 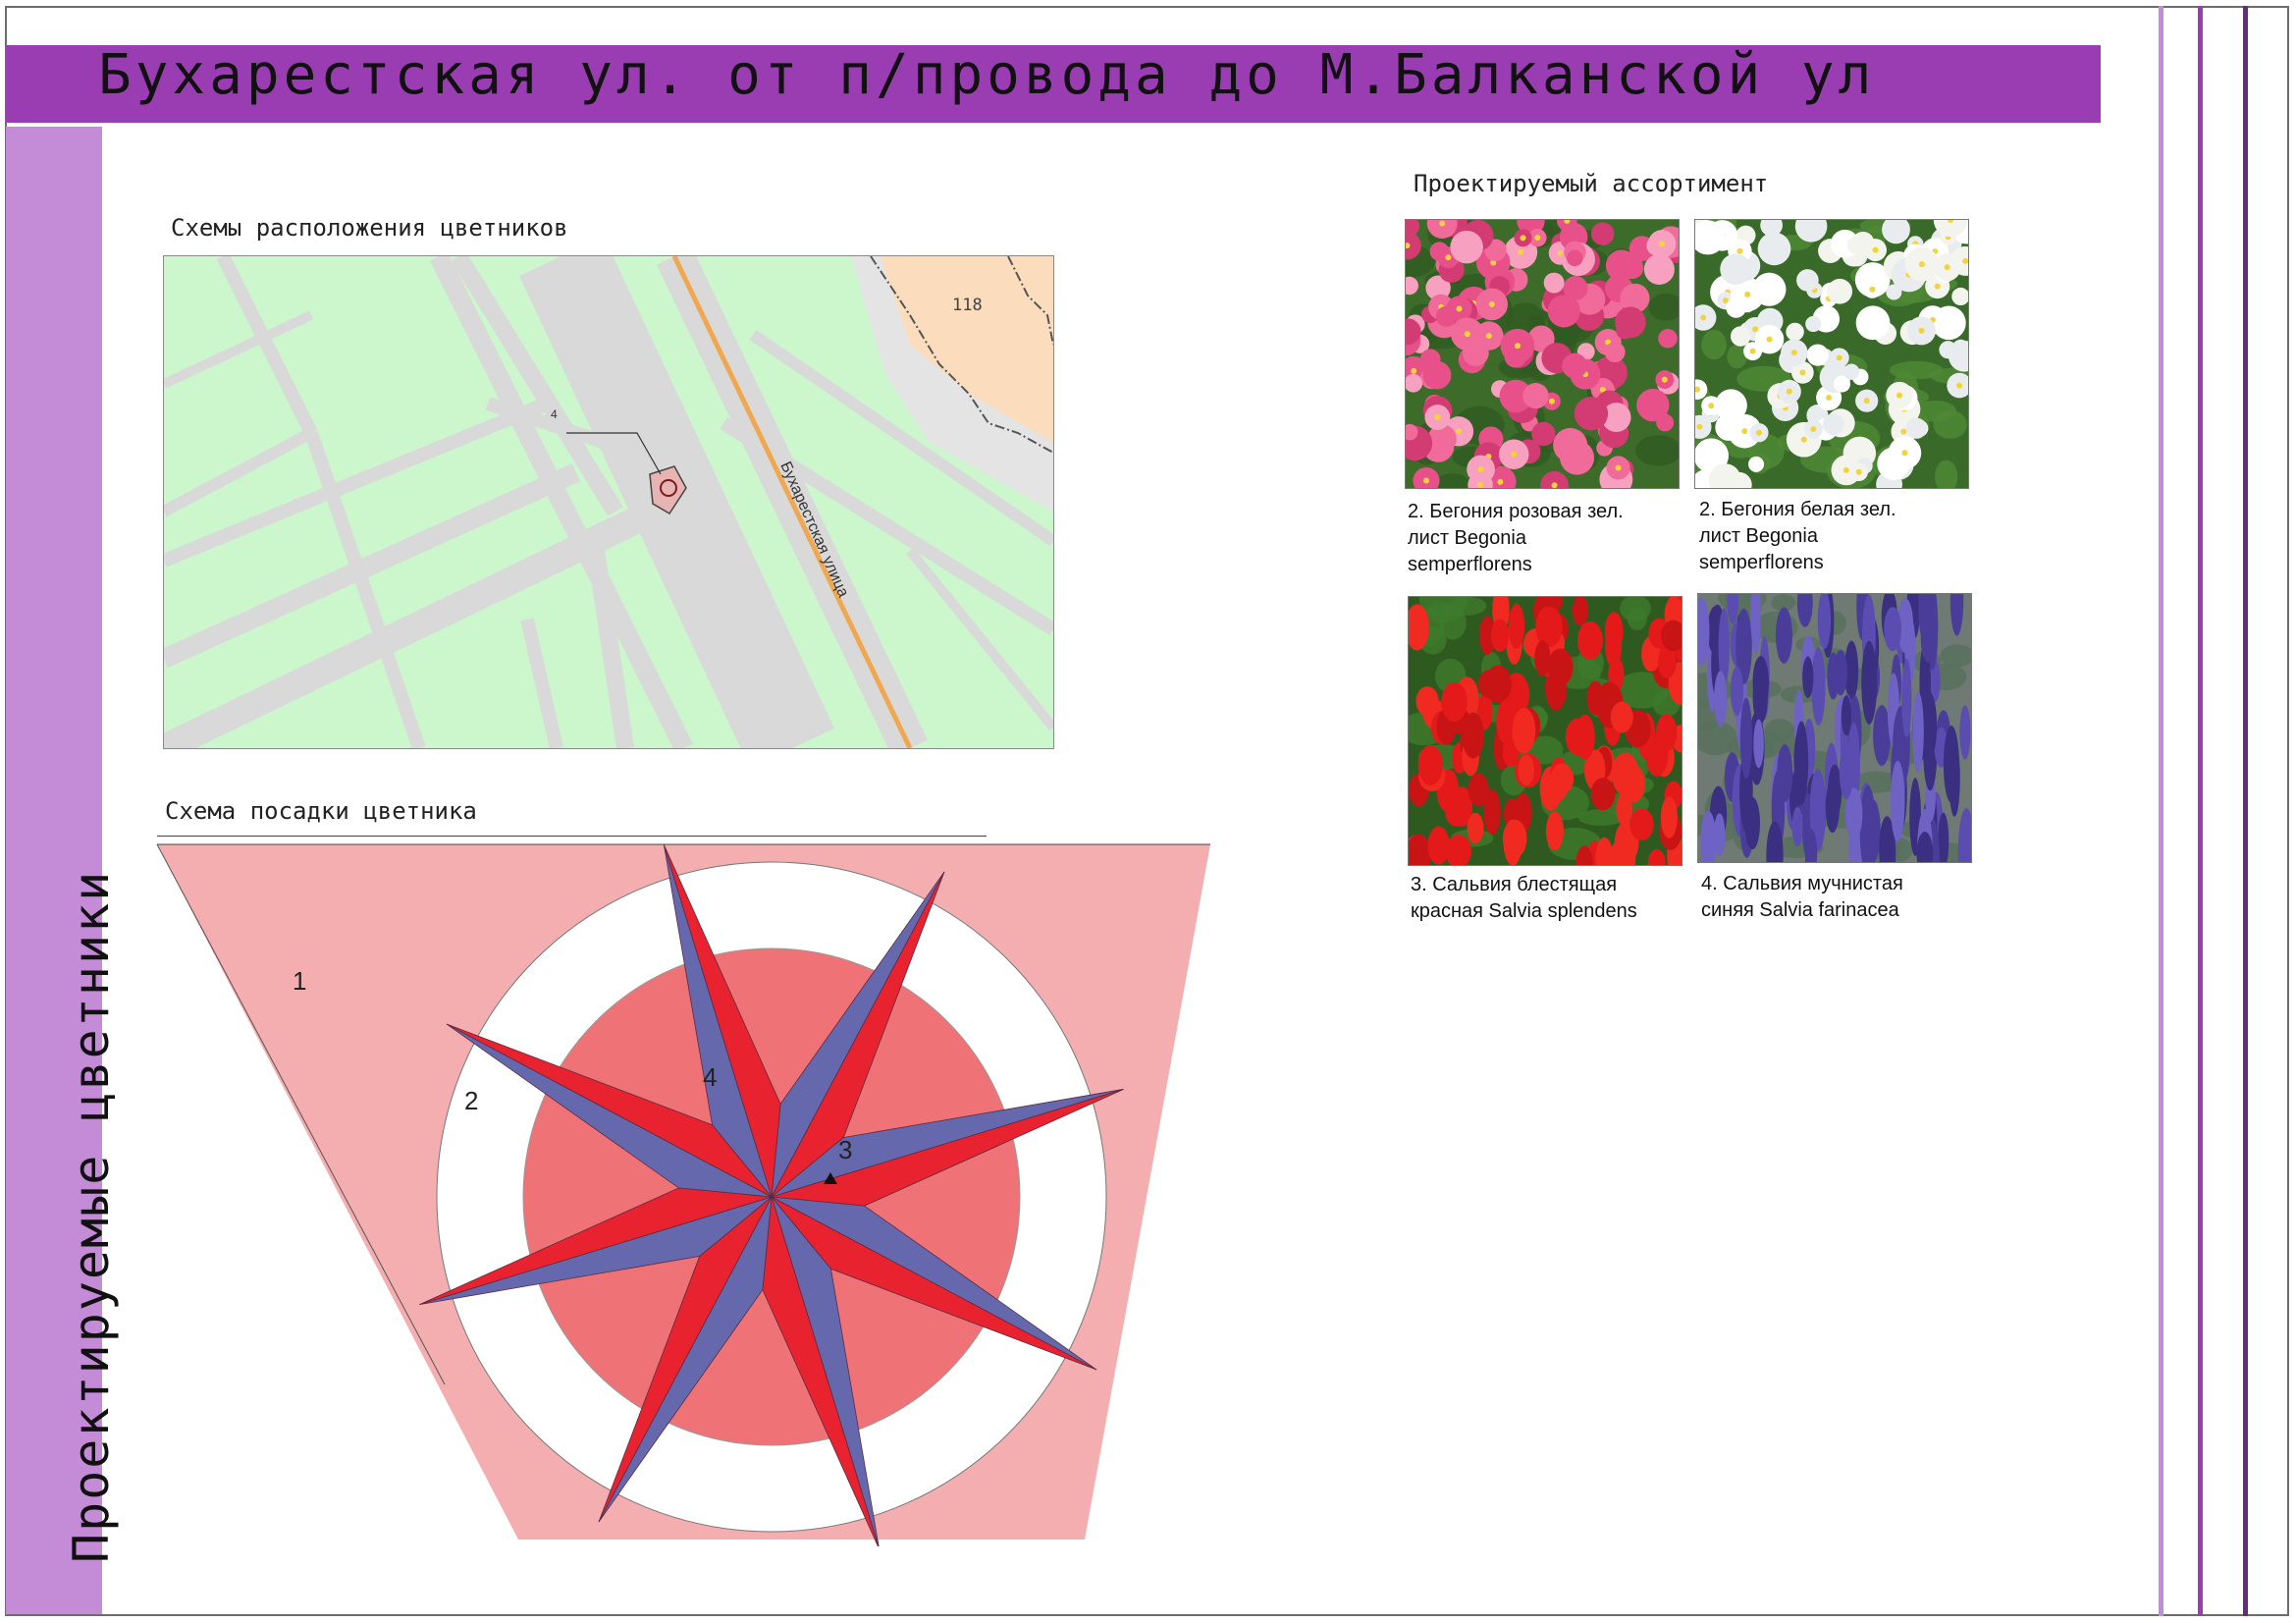 I want to click on building-number: 118, so click(x=968, y=305).